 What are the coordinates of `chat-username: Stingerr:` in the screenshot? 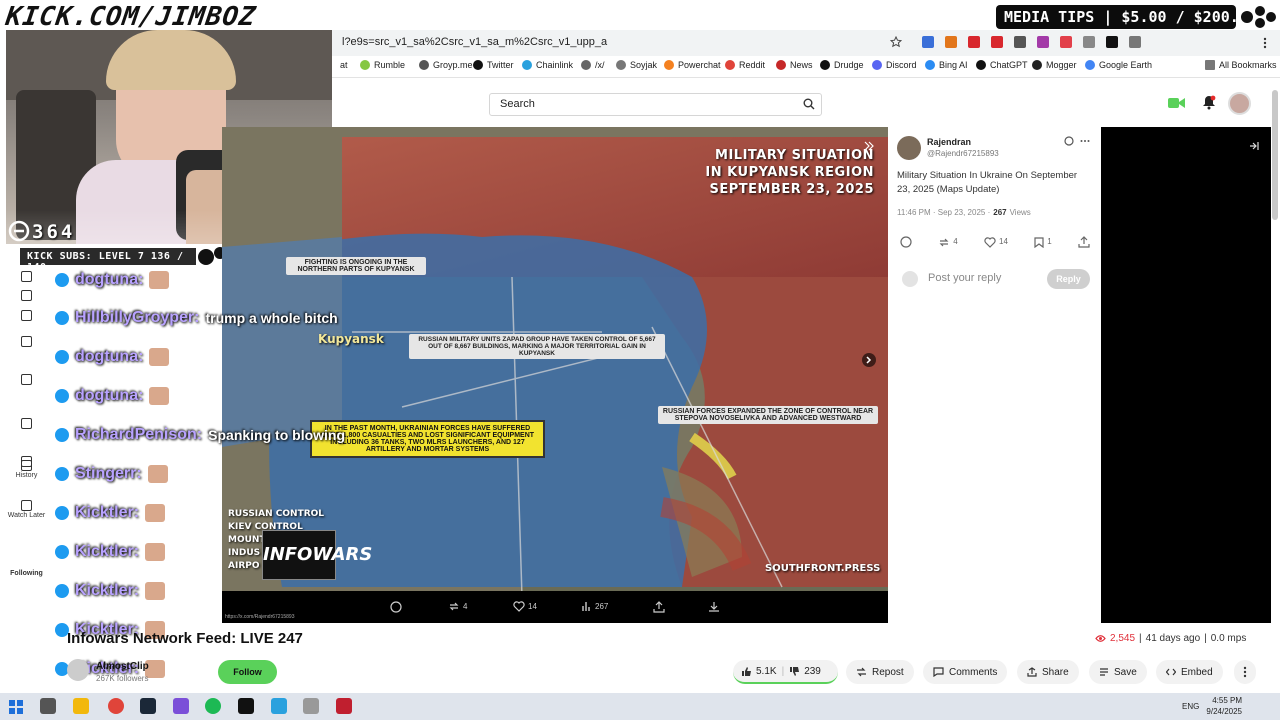 It's located at (108, 474).